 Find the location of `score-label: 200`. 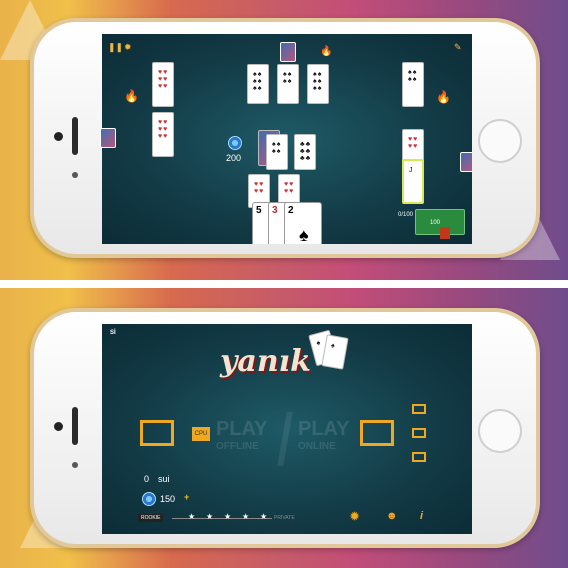

score-label: 200 is located at coordinates (234, 158).